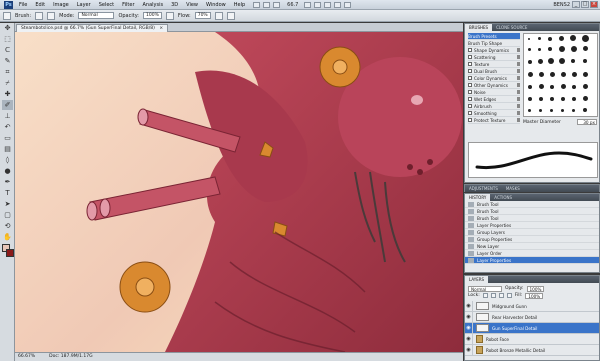  I want to click on menu-filter: Filter, so click(128, 5).